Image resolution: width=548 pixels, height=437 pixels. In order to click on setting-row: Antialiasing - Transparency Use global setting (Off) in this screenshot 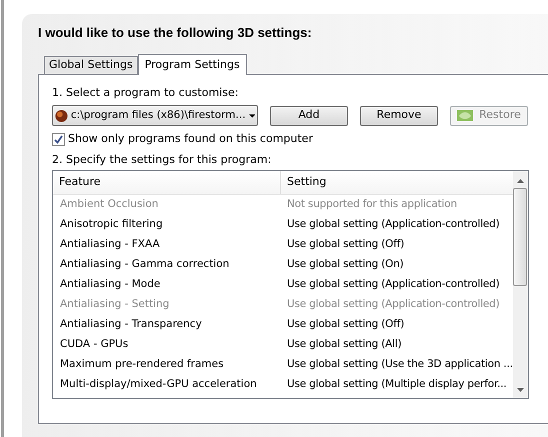, I will do `click(283, 325)`.